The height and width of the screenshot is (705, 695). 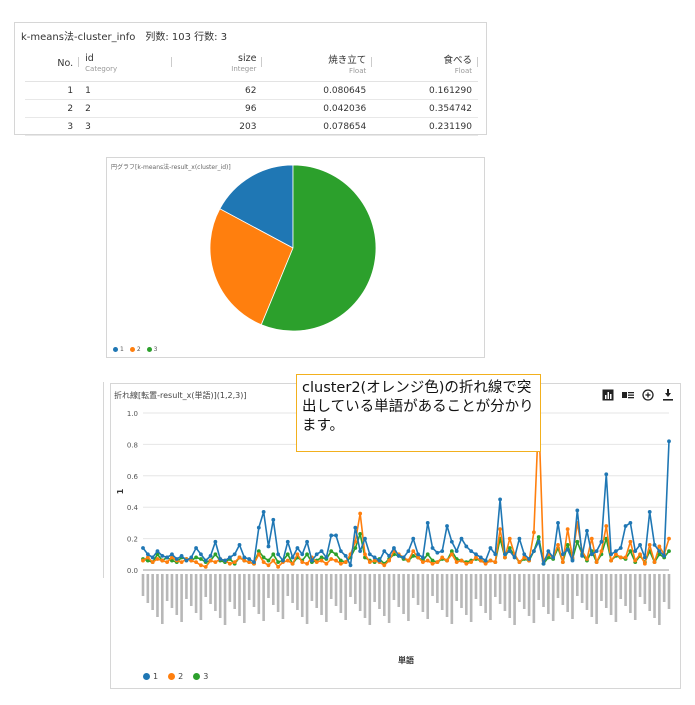 I want to click on legend-item-2: 2, so click(x=175, y=676).